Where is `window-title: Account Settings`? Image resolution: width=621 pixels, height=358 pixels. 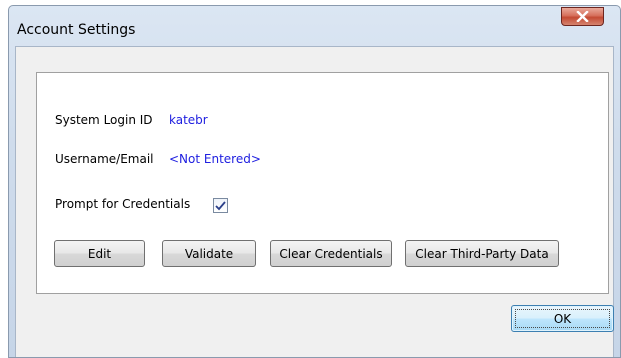
window-title: Account Settings is located at coordinates (76, 30).